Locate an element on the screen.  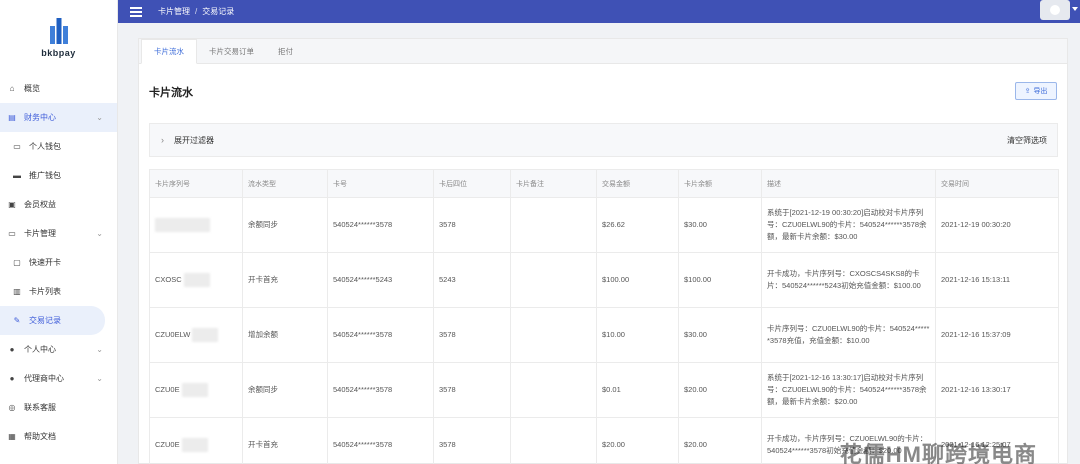
sidebar-item: ▭ 卡片管理 ⌄ is located at coordinates (58, 233).